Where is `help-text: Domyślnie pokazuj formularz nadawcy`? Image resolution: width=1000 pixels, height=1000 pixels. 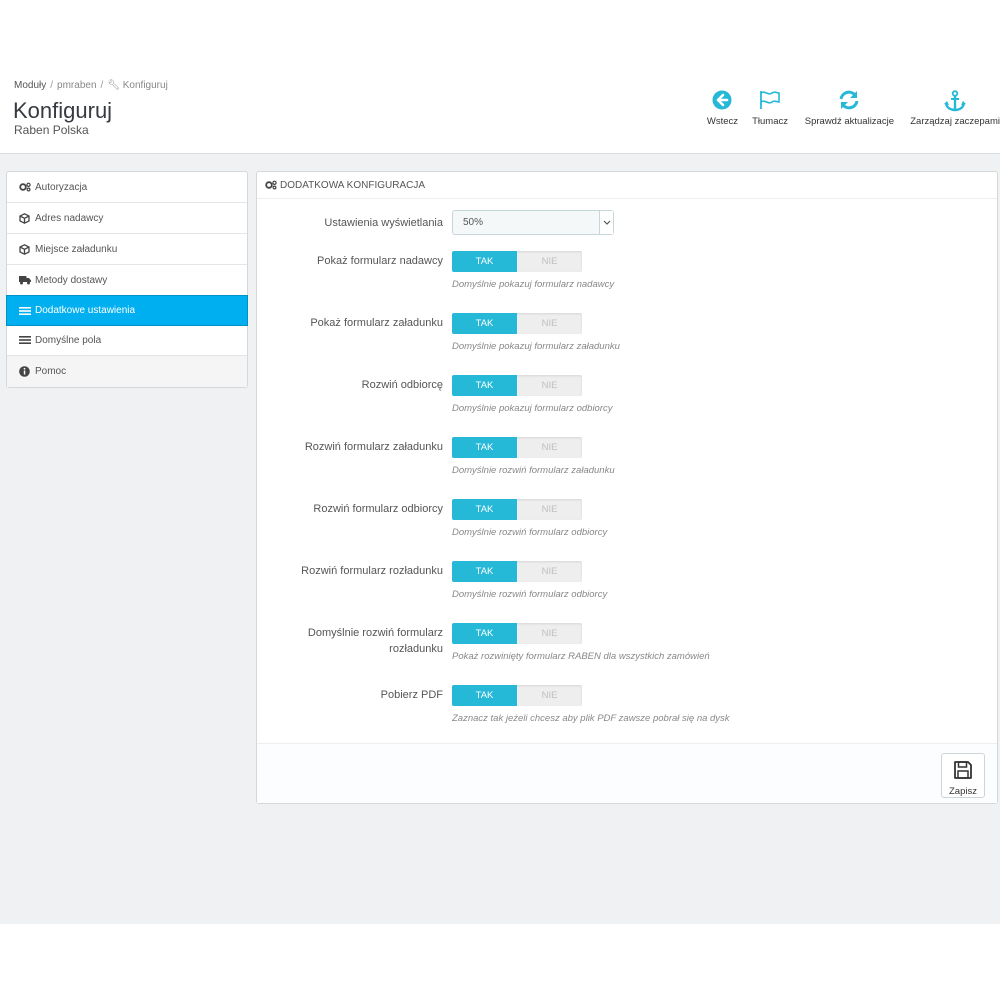
help-text: Domyślnie pokazuj formularz nadawcy is located at coordinates (533, 284).